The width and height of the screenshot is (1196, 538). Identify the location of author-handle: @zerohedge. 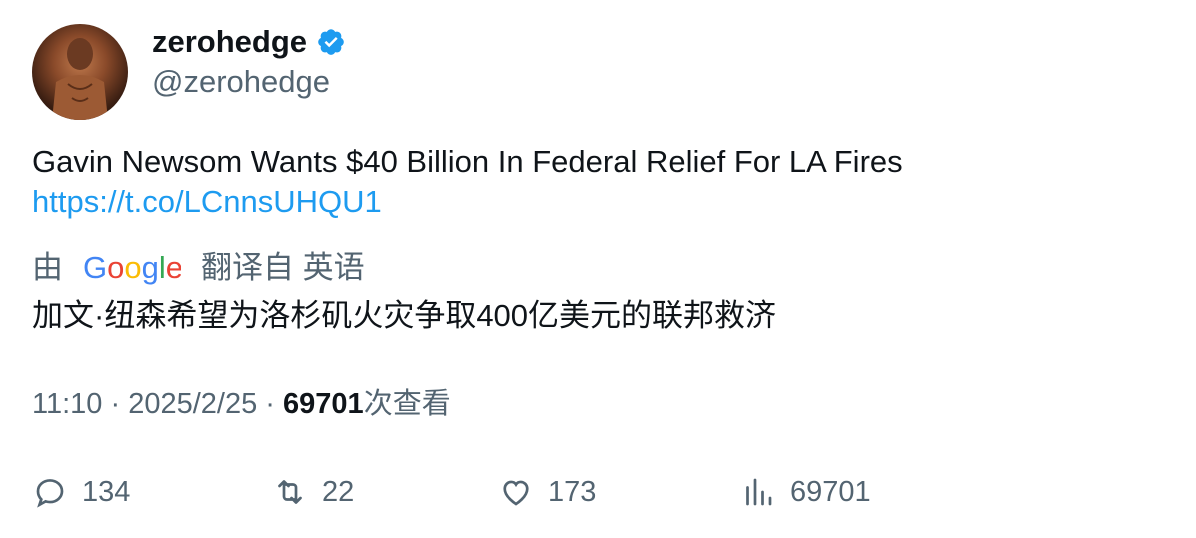
(241, 82).